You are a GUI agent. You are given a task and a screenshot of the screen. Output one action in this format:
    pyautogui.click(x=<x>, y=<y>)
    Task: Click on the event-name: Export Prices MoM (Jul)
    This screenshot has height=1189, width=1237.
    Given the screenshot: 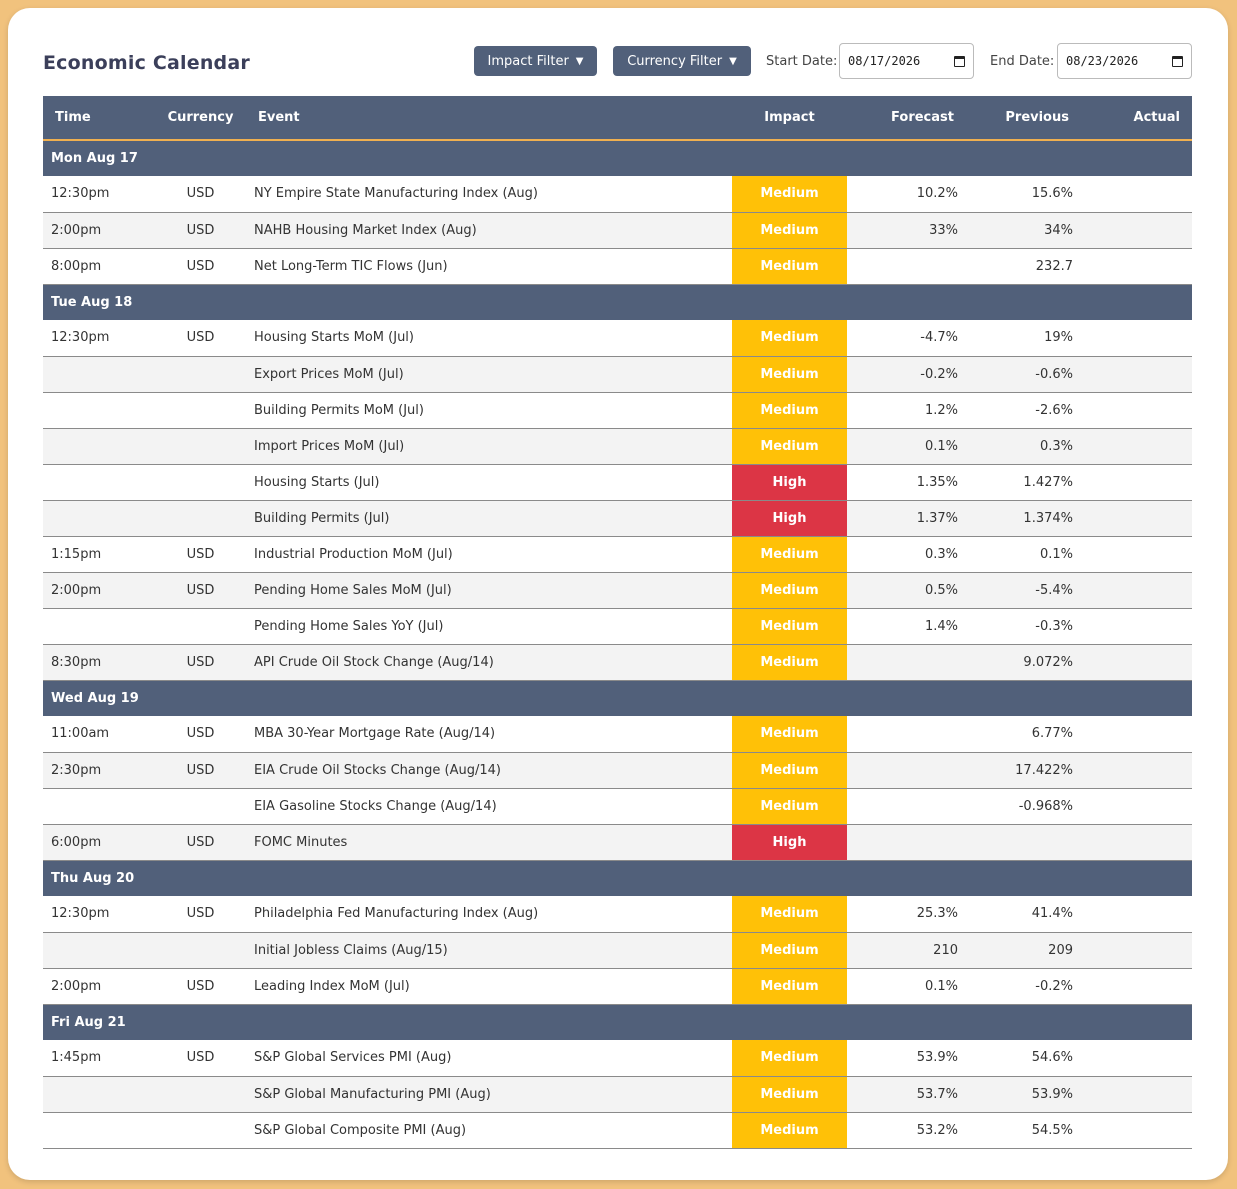 What is the action you would take?
    pyautogui.click(x=490, y=374)
    